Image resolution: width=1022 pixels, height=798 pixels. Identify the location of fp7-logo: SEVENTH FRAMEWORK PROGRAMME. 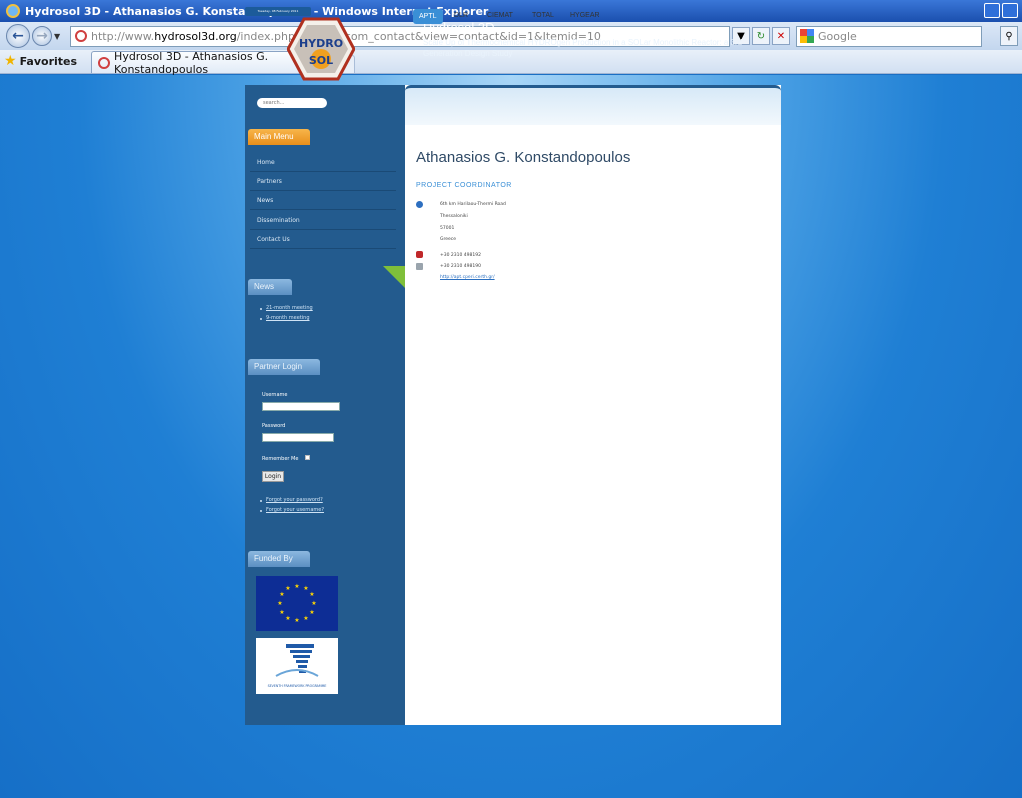
(297, 666).